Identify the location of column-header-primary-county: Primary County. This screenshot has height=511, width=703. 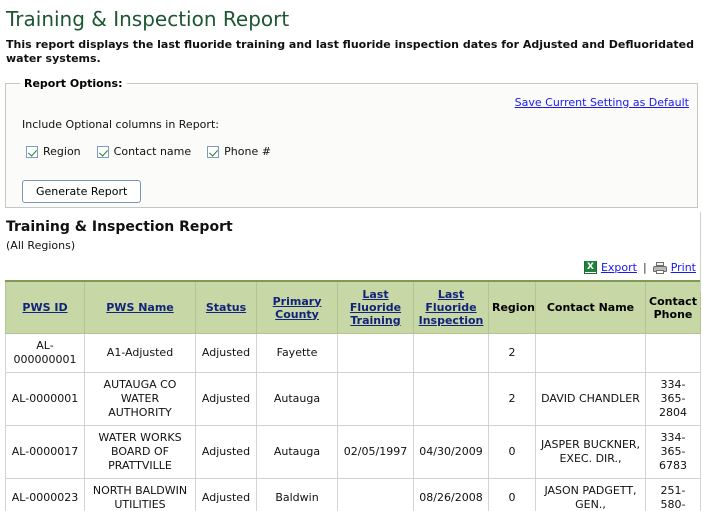
(297, 307).